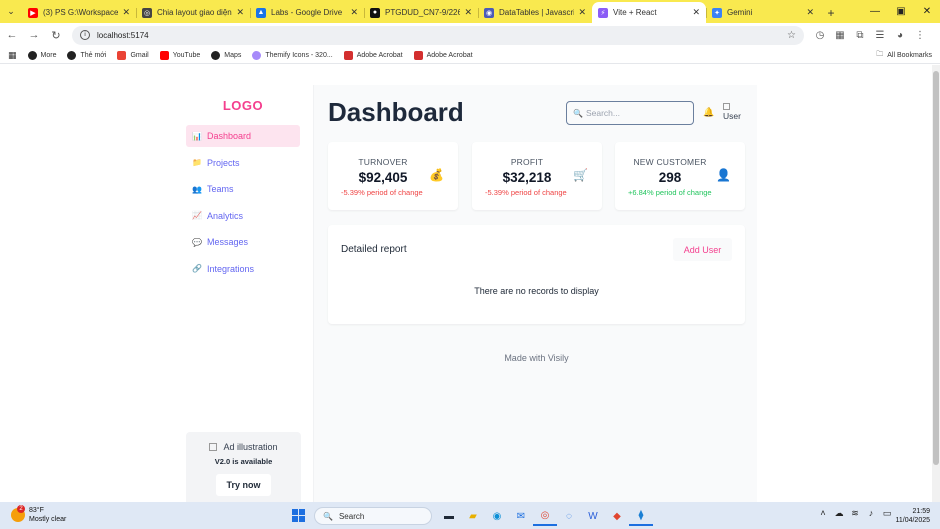  I want to click on bell-icon: 🔔, so click(708, 112).